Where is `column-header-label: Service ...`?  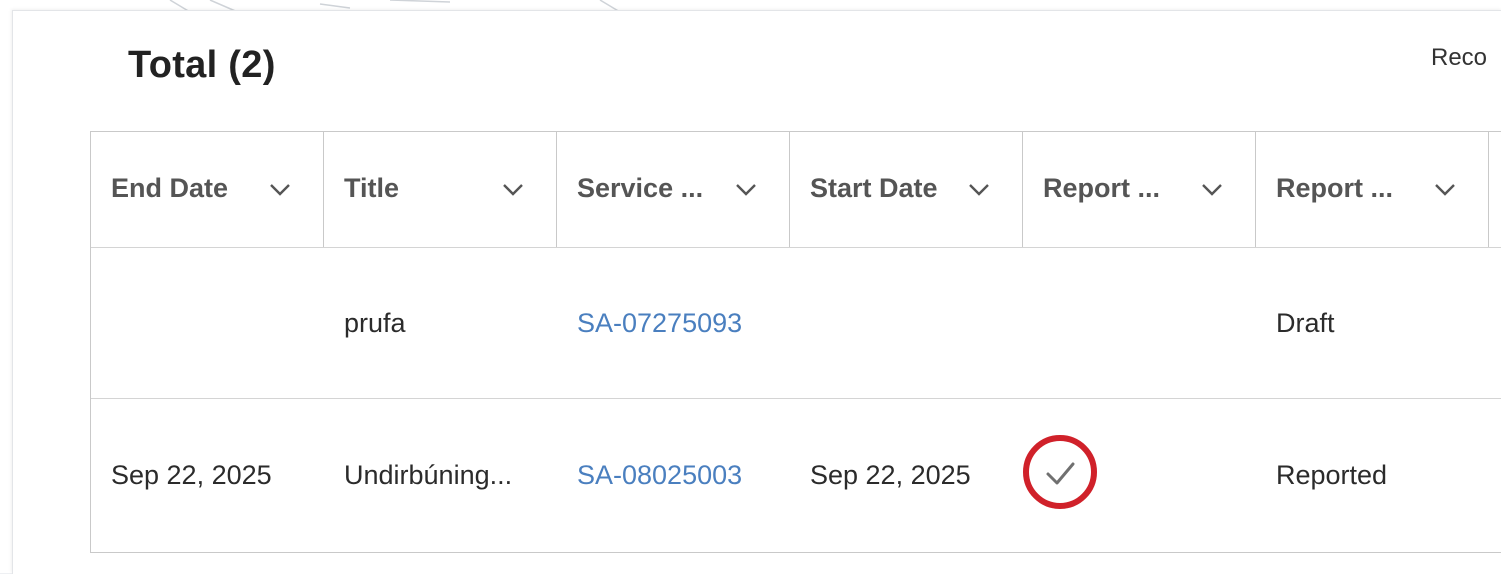 column-header-label: Service ... is located at coordinates (640, 188).